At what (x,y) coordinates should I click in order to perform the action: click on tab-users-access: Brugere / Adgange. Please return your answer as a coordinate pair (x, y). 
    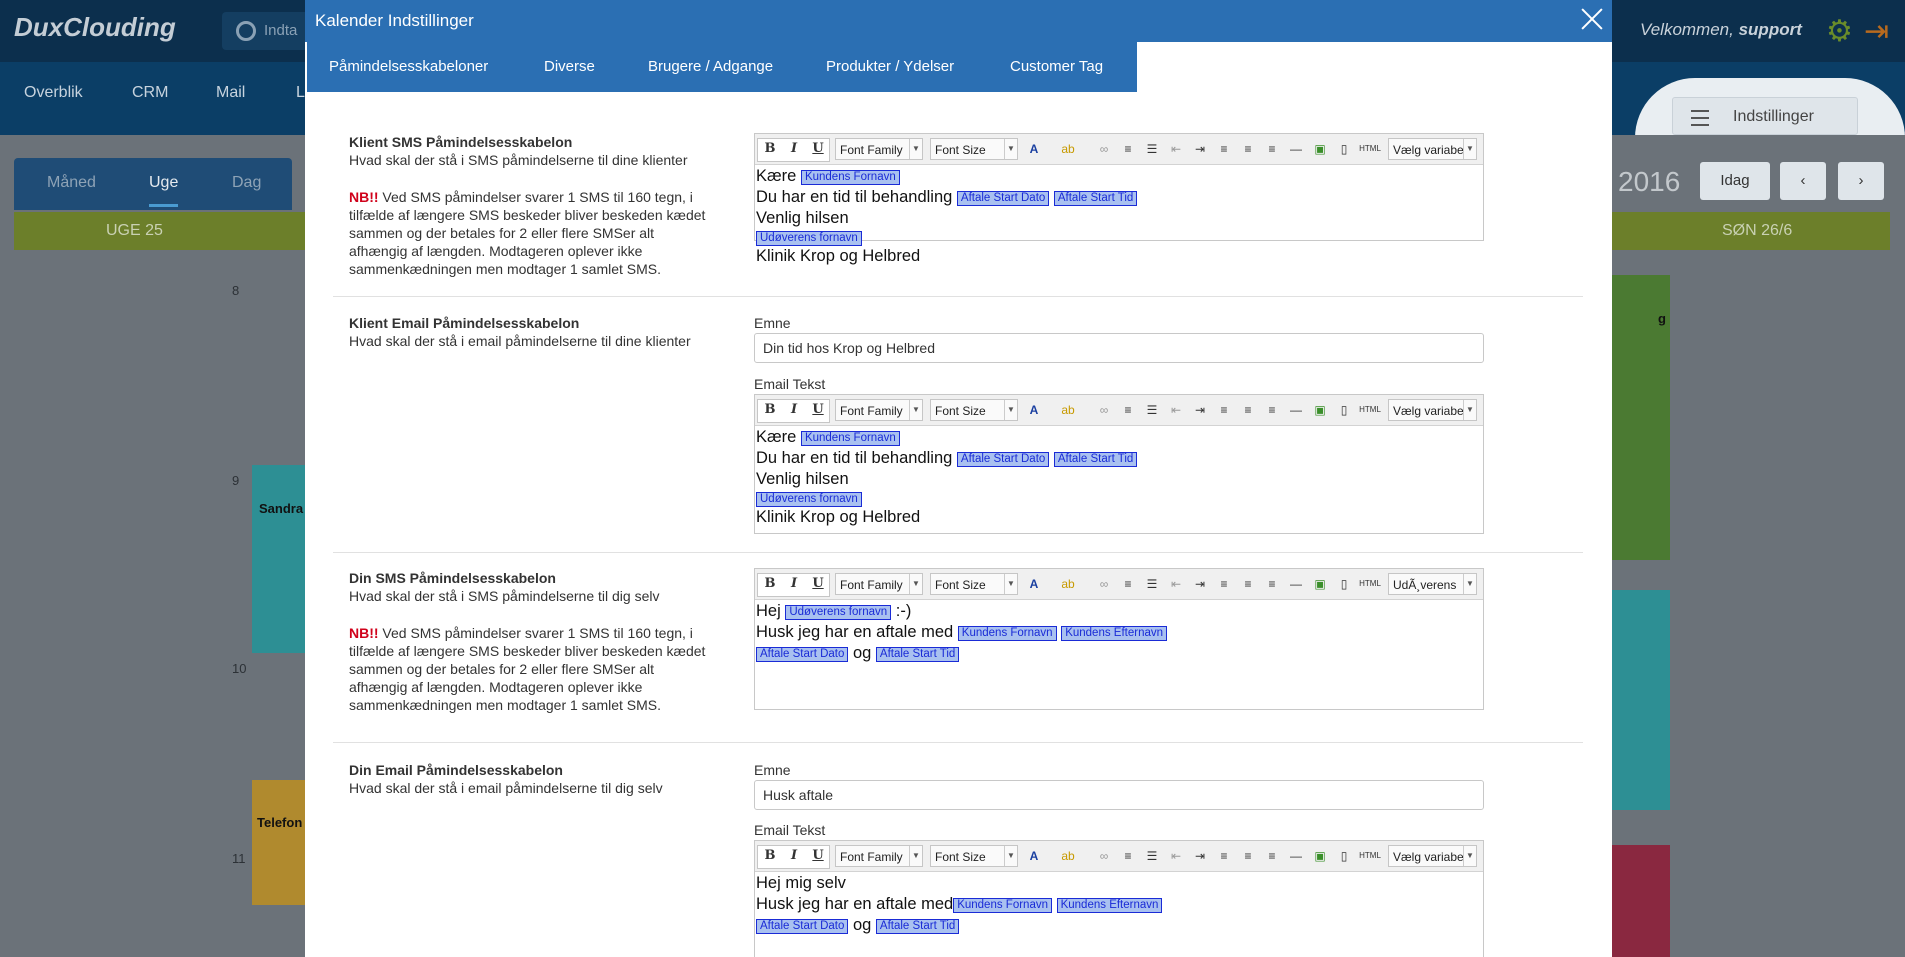
    Looking at the image, I should click on (710, 66).